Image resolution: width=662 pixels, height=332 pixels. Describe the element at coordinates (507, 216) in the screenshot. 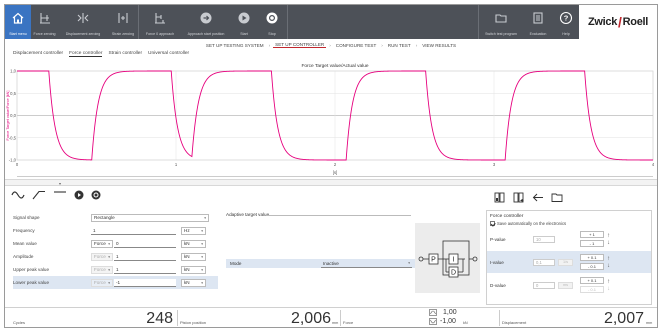

I see `force-controller-heading: Force controller` at that location.